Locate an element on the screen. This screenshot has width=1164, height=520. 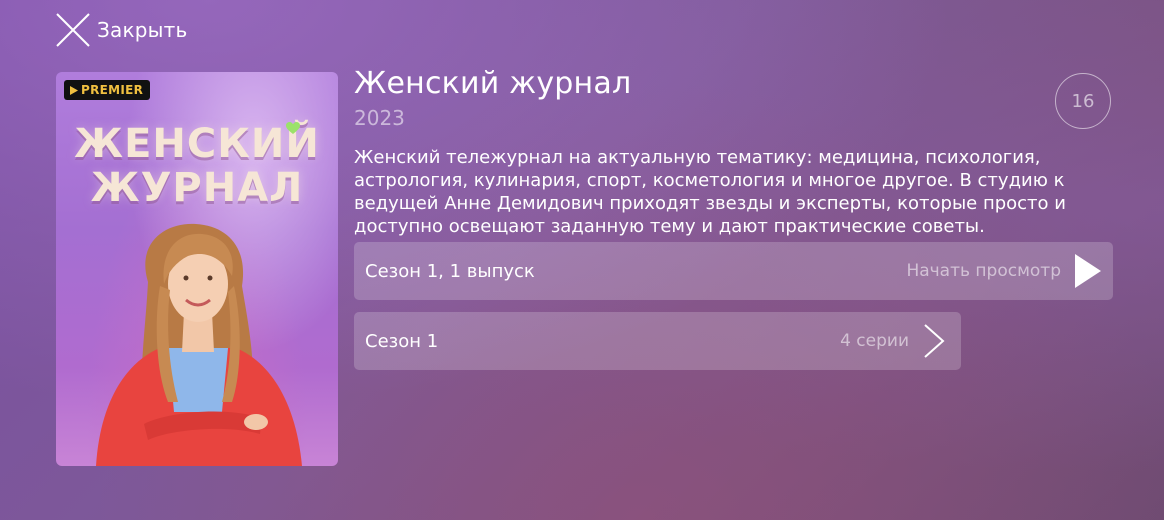
start-watching-button: Сезон 1, 1 выпуск Начать просмотр is located at coordinates (733, 271).